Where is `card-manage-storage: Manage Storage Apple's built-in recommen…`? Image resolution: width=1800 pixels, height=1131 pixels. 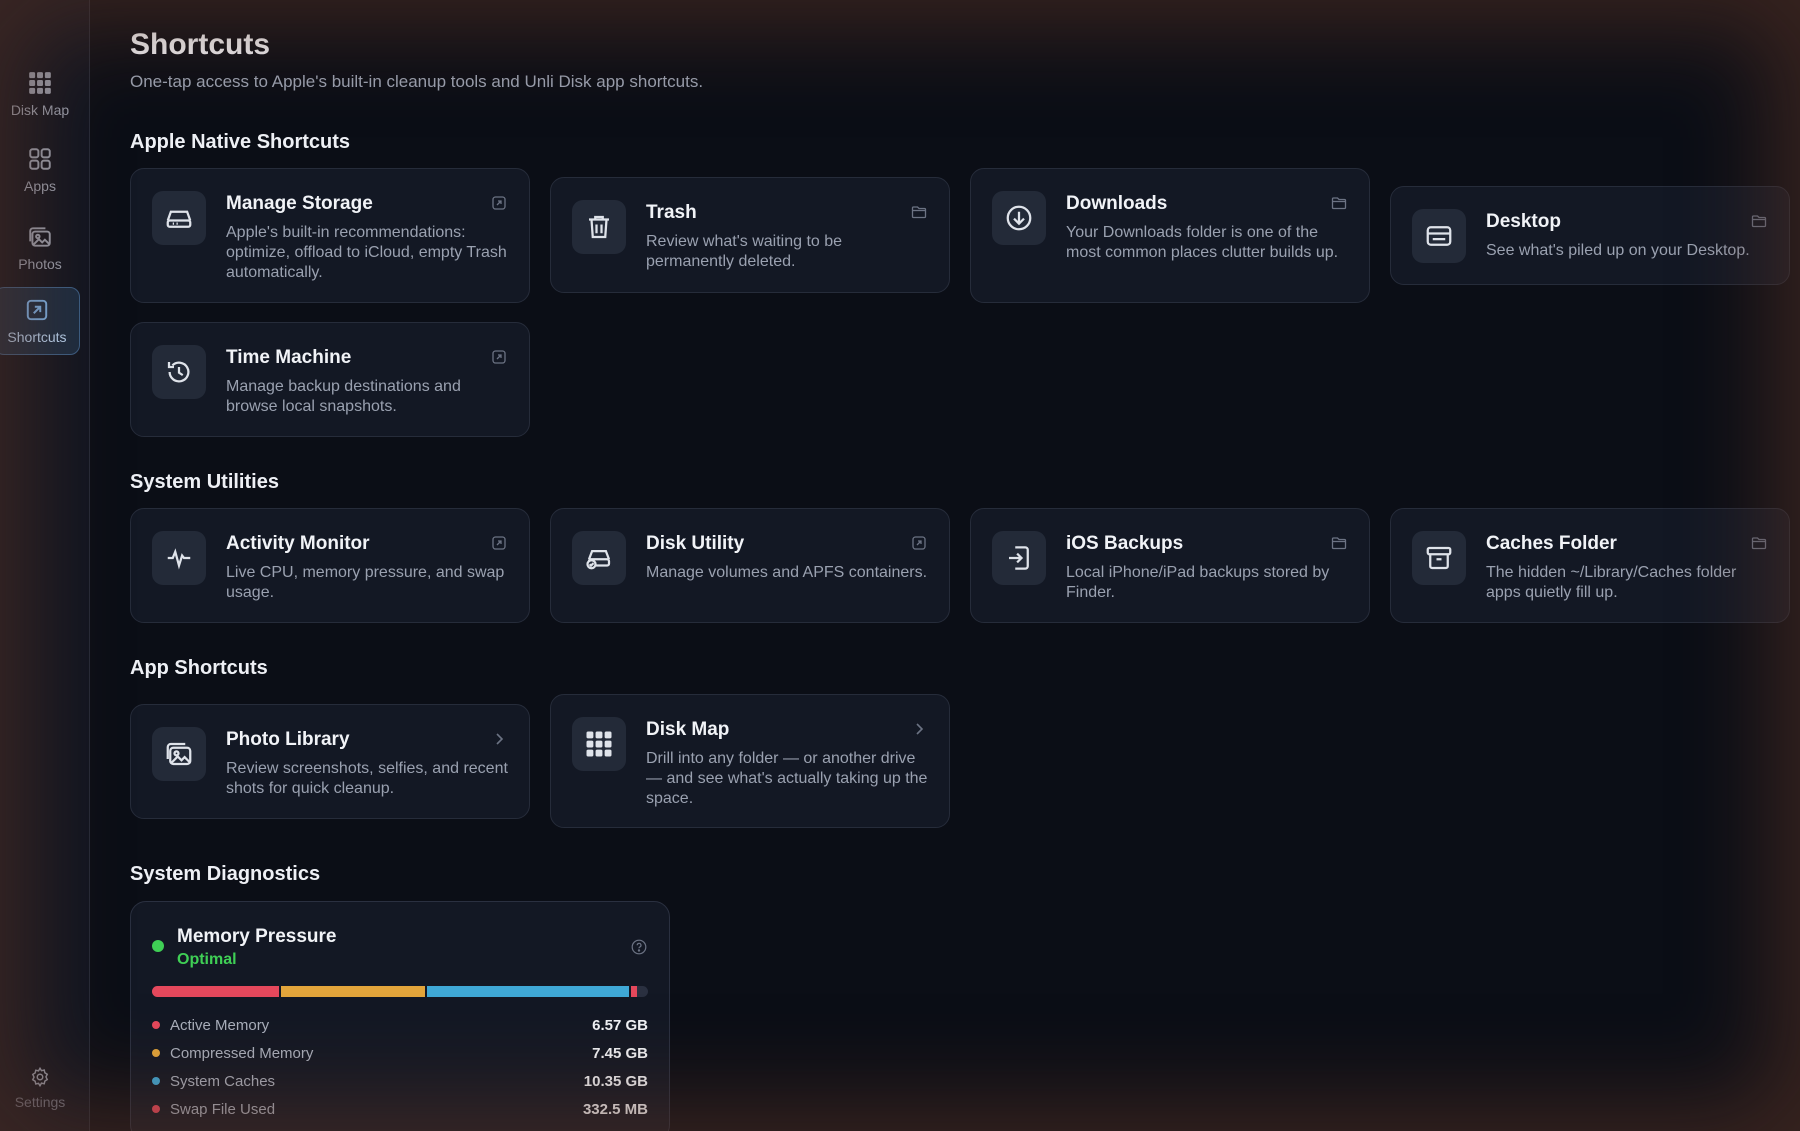 card-manage-storage: Manage Storage Apple's built-in recommen… is located at coordinates (330, 235).